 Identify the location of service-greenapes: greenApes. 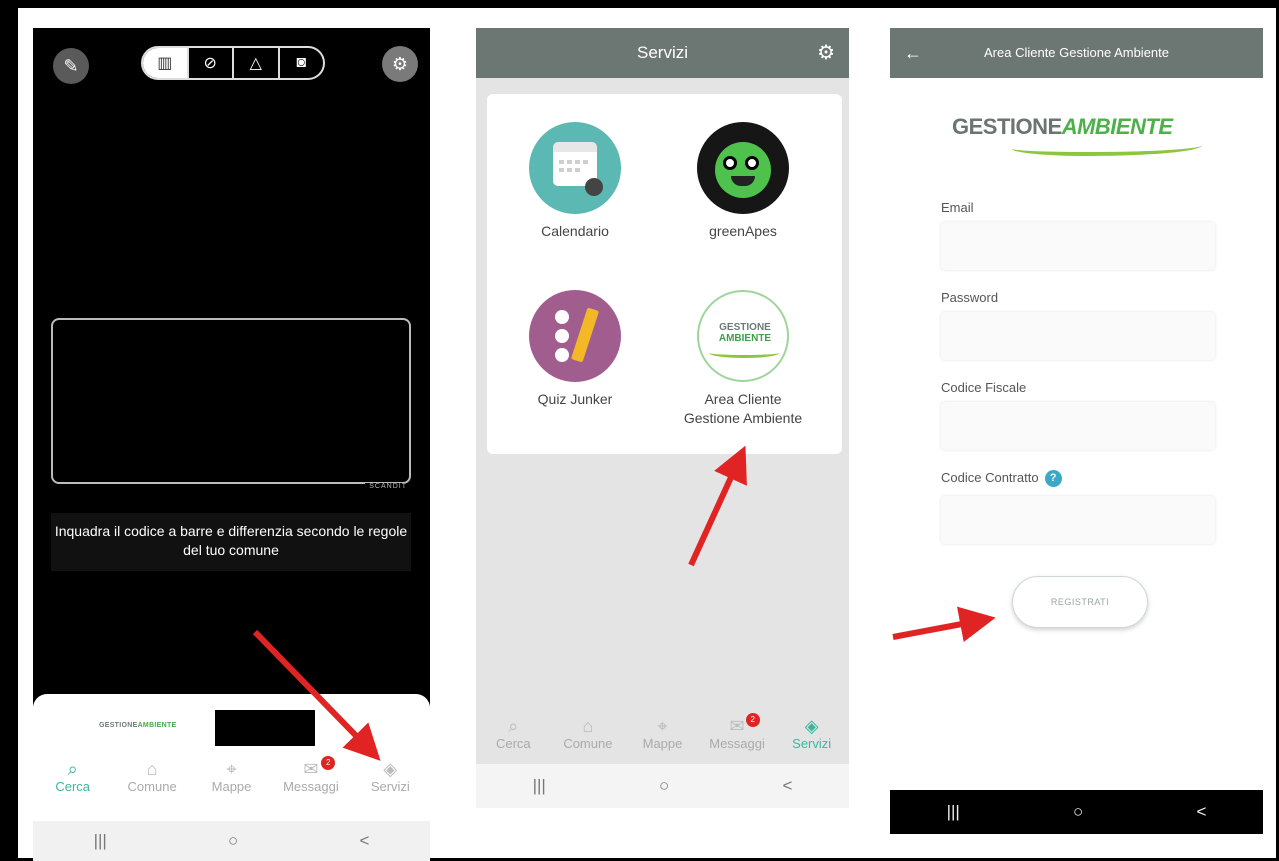
(743, 181).